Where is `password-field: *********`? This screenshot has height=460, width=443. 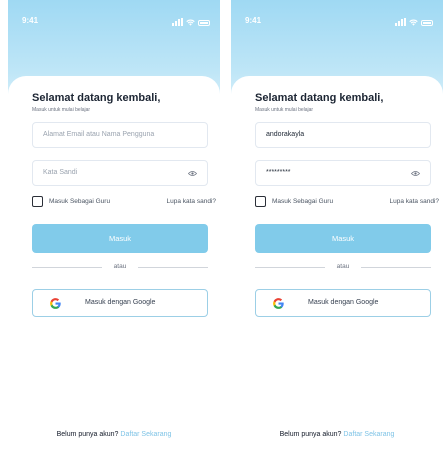
password-field: ********* is located at coordinates (343, 173).